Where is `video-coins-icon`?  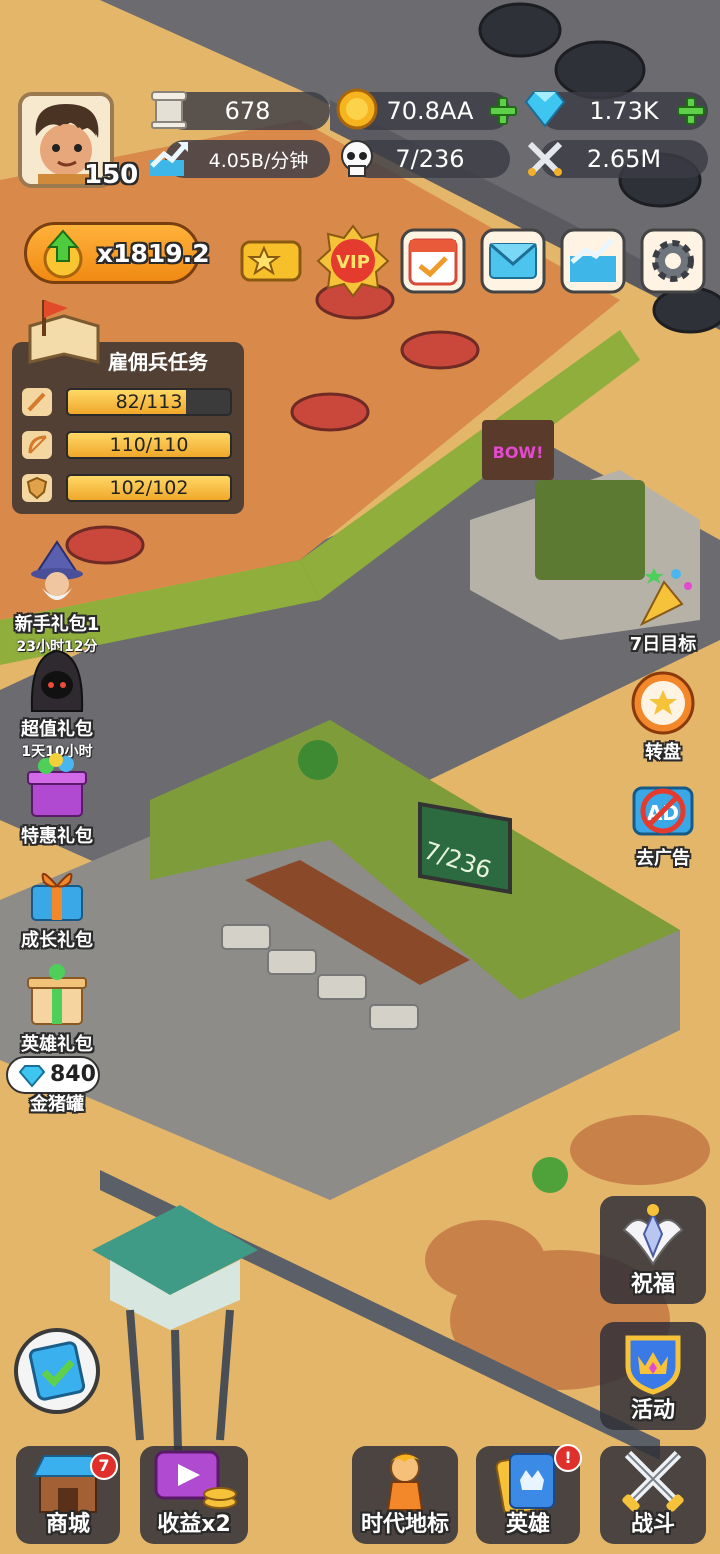
video-coins-icon is located at coordinates (195, 1479).